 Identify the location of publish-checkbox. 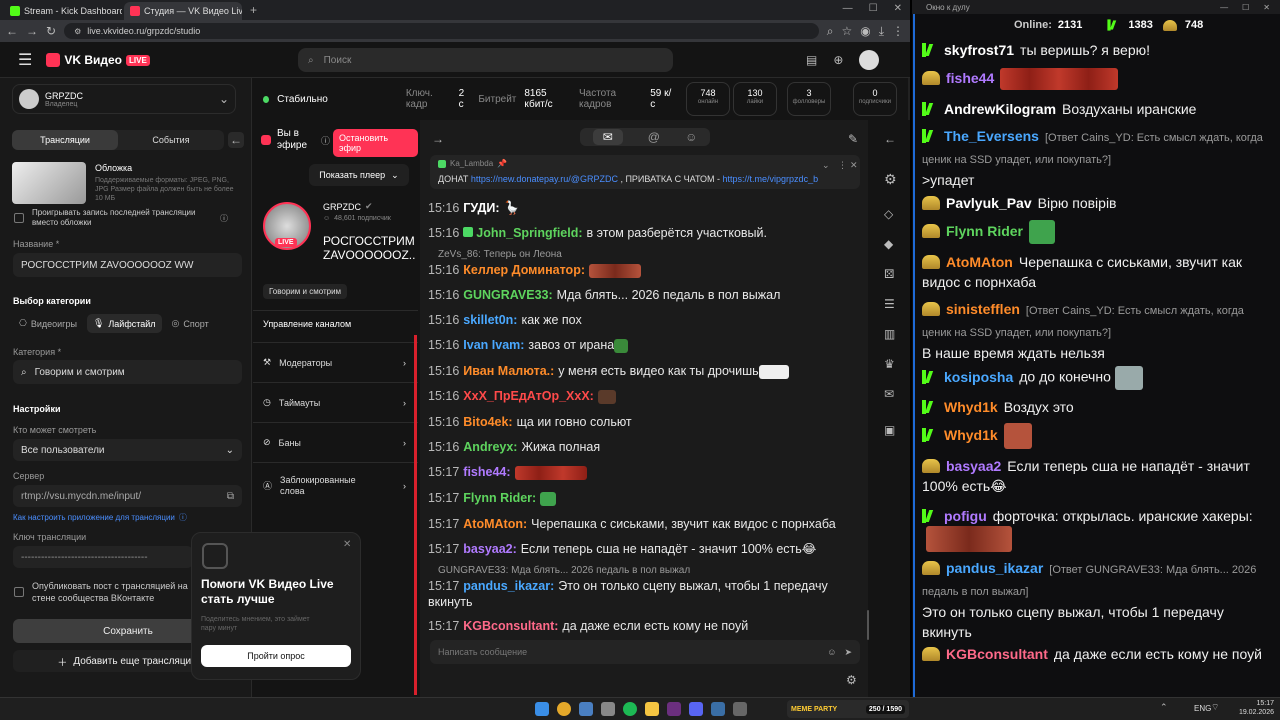
(19, 592).